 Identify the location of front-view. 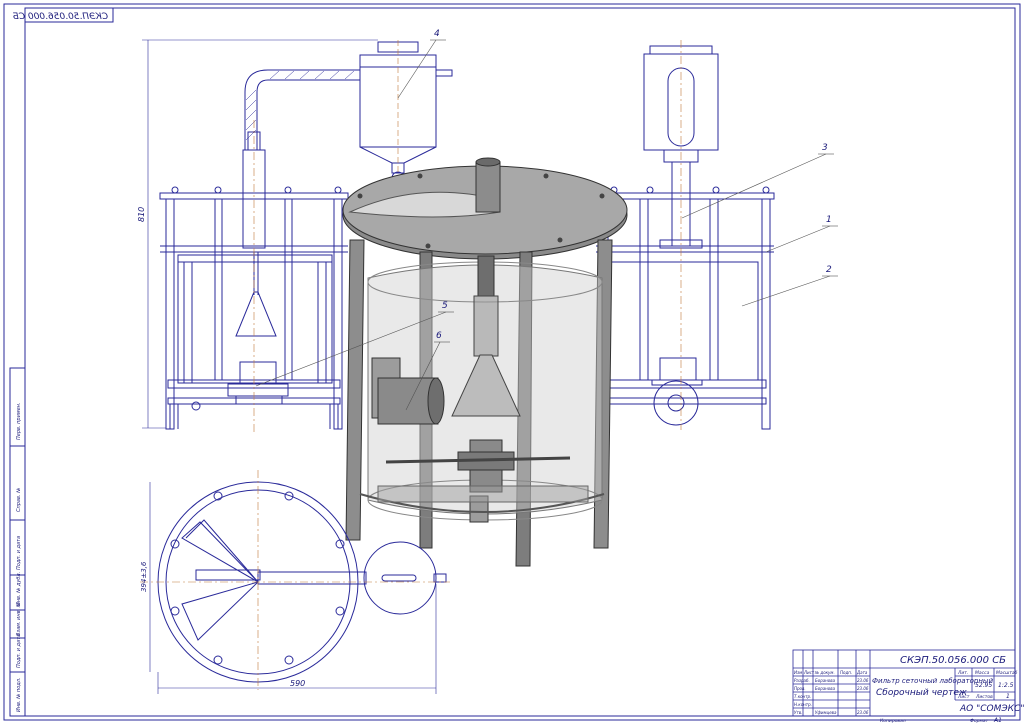
(260, 249).